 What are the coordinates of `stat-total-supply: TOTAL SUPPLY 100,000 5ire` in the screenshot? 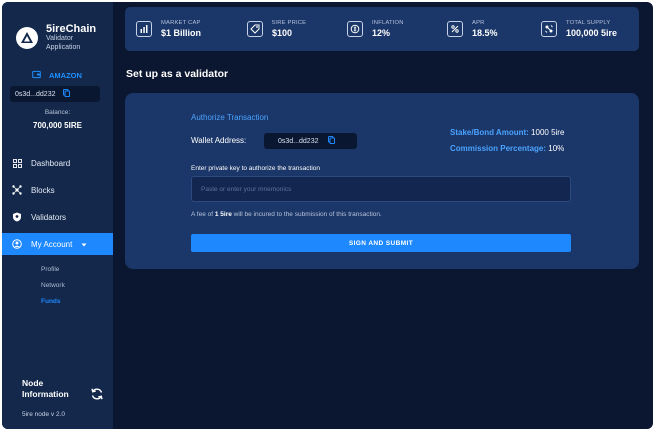 It's located at (579, 29).